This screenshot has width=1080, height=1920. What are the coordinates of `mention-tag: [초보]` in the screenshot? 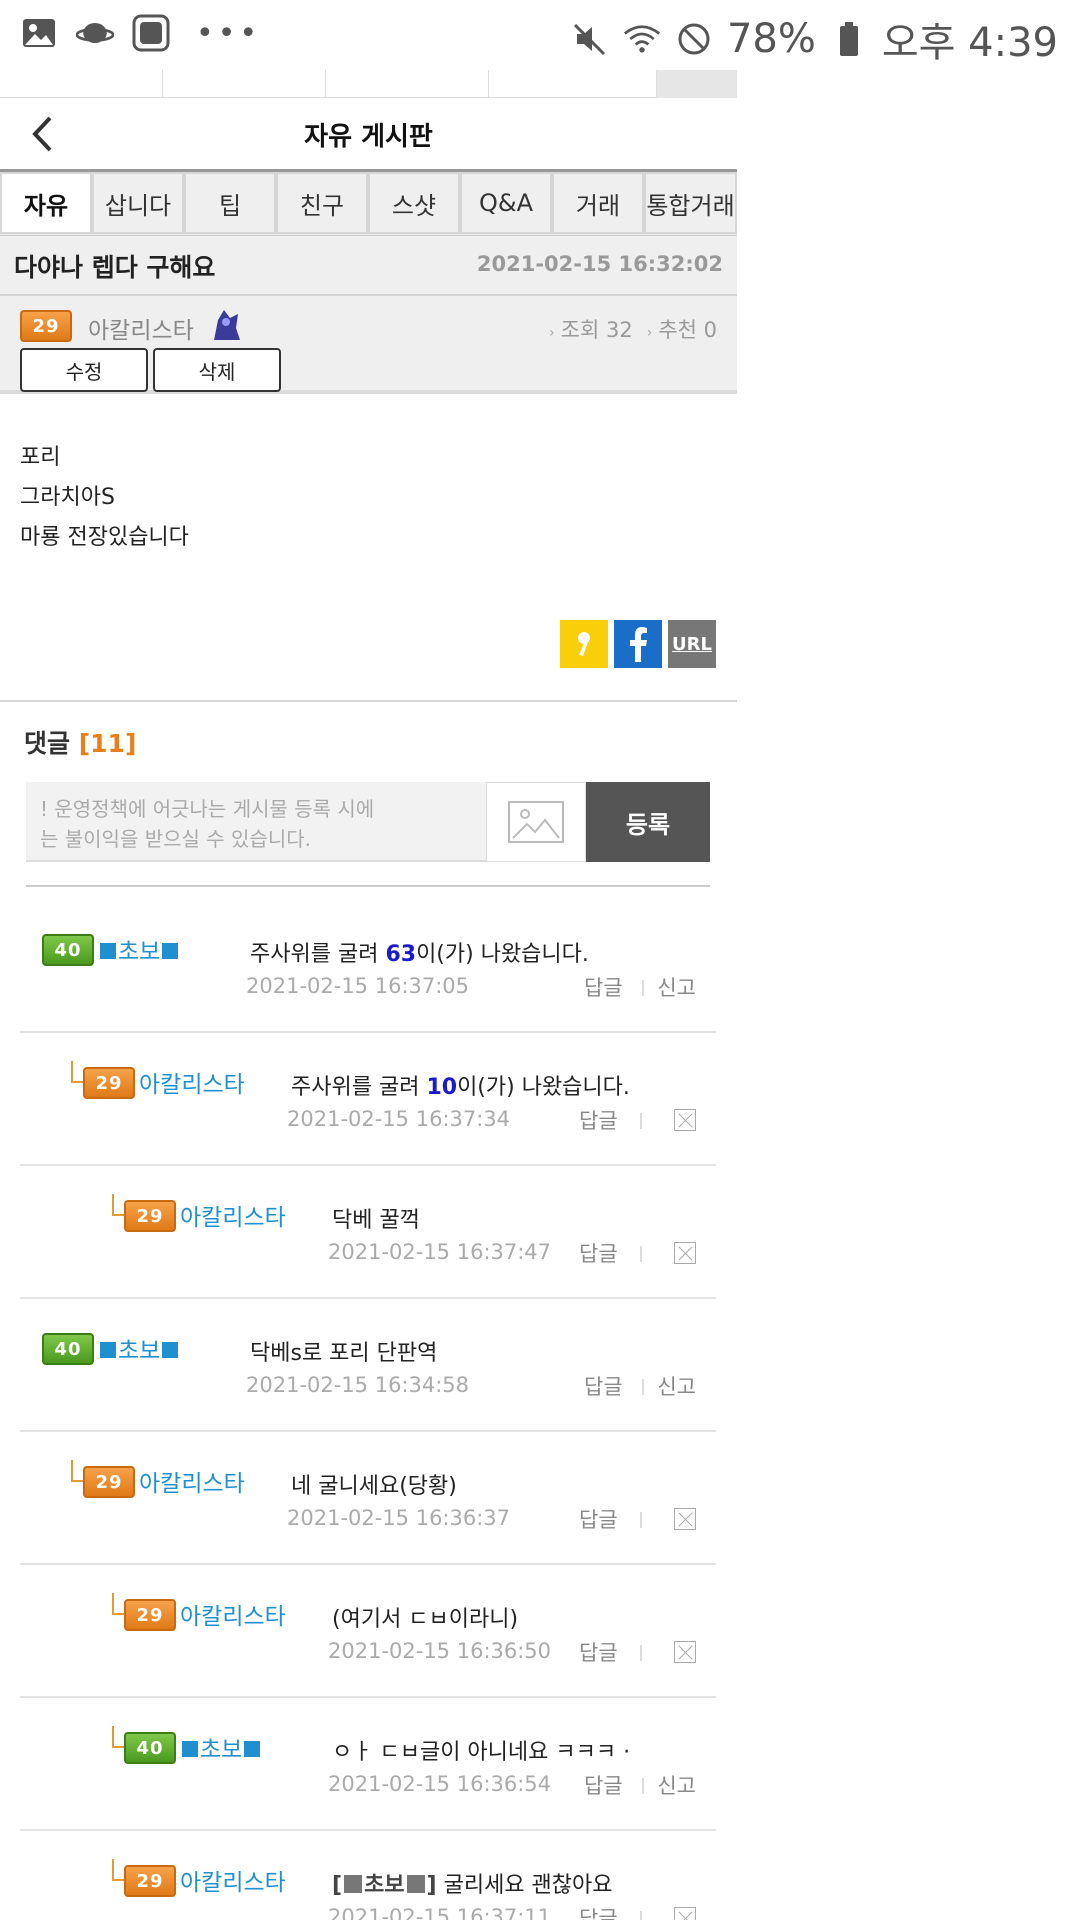 It's located at (384, 1885).